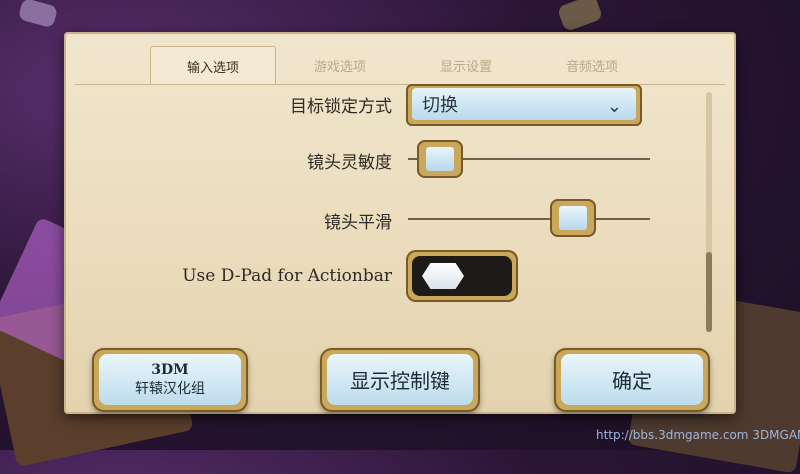 The height and width of the screenshot is (474, 800). I want to click on show-controls-label: 显示控制键, so click(400, 381).